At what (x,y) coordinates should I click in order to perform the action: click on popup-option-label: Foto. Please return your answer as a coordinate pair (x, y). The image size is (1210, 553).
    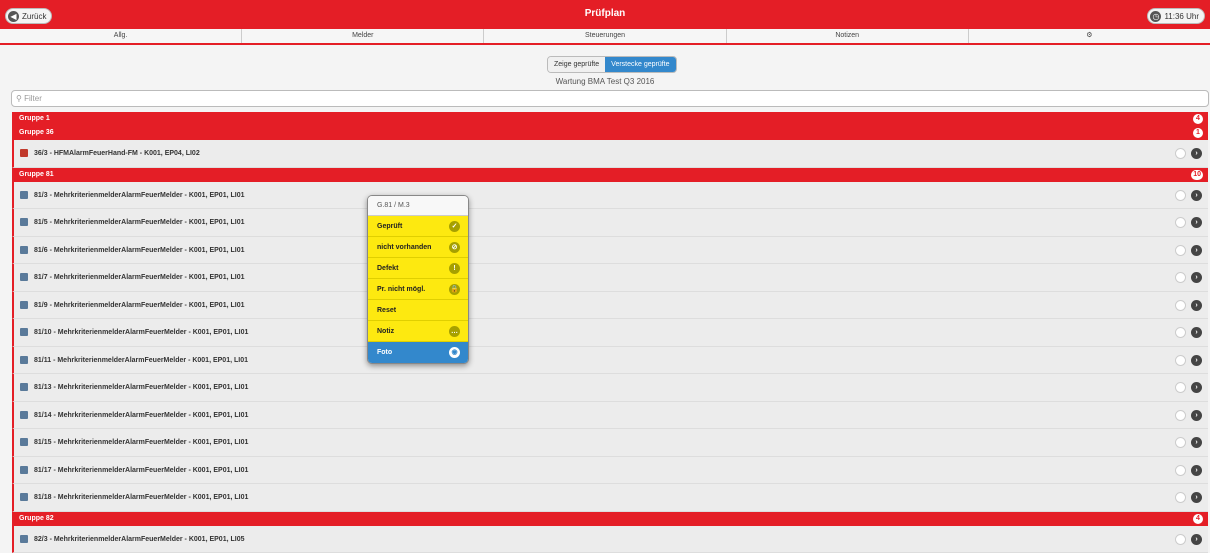
    Looking at the image, I should click on (385, 352).